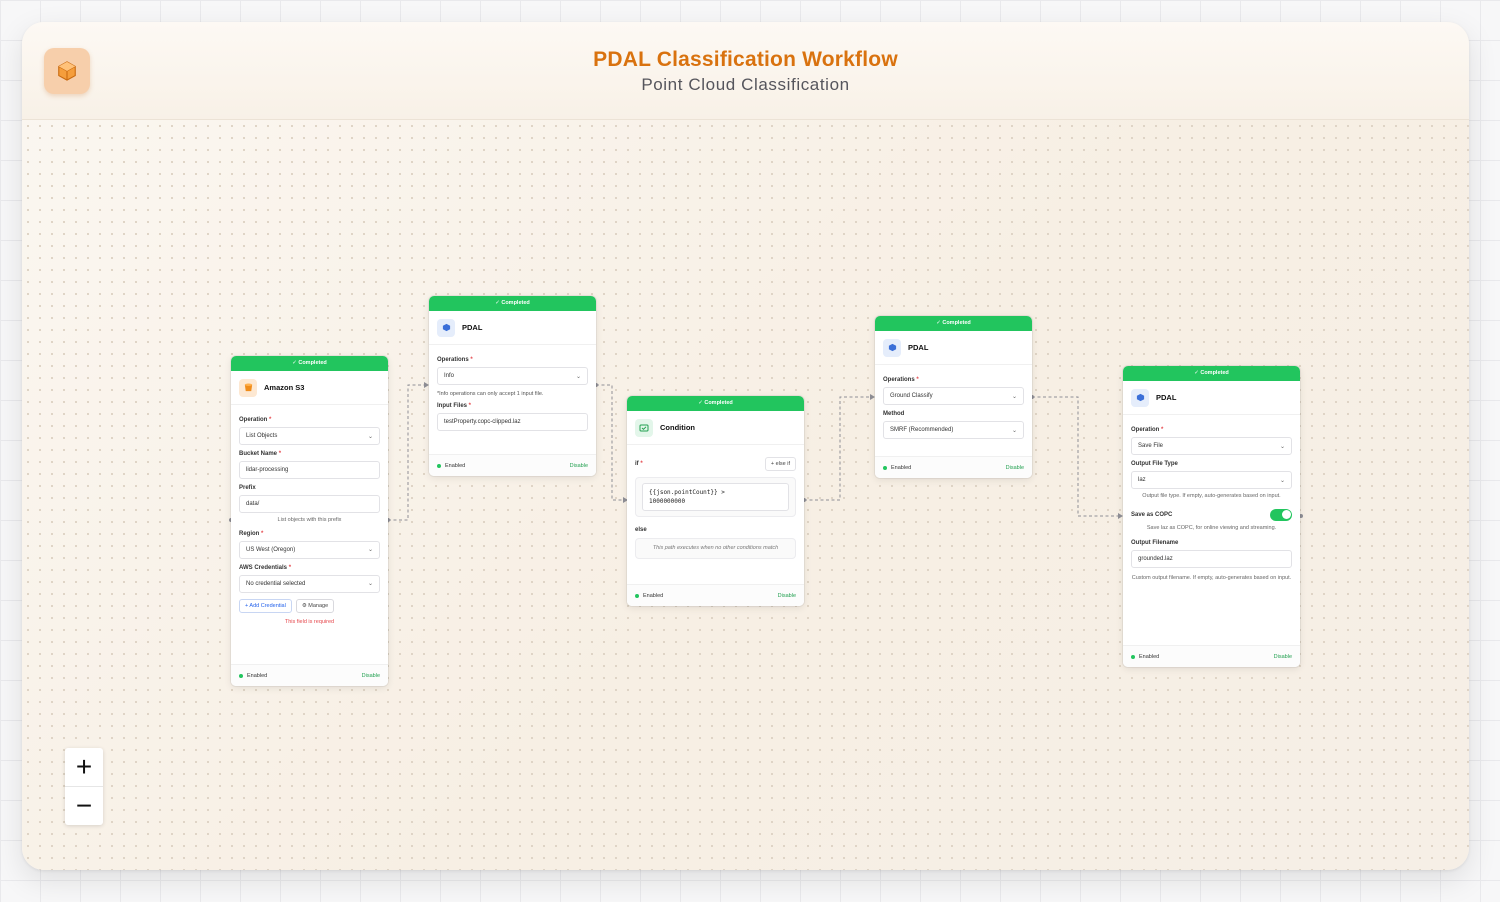  What do you see at coordinates (265, 605) in the screenshot?
I see `add-credential-button: + Add Credential` at bounding box center [265, 605].